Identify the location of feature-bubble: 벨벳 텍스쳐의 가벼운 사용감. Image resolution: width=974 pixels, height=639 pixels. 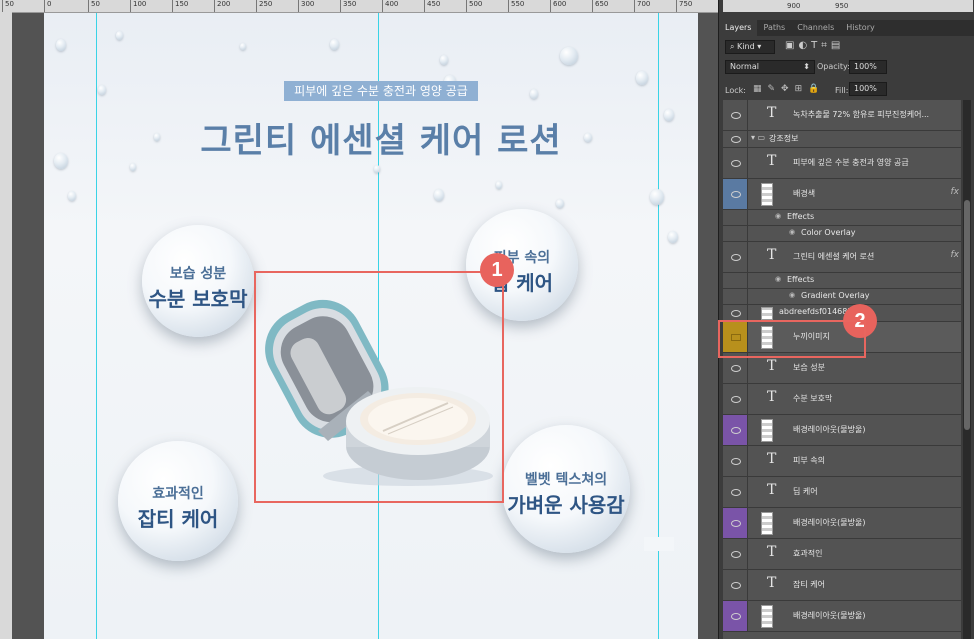
(566, 489).